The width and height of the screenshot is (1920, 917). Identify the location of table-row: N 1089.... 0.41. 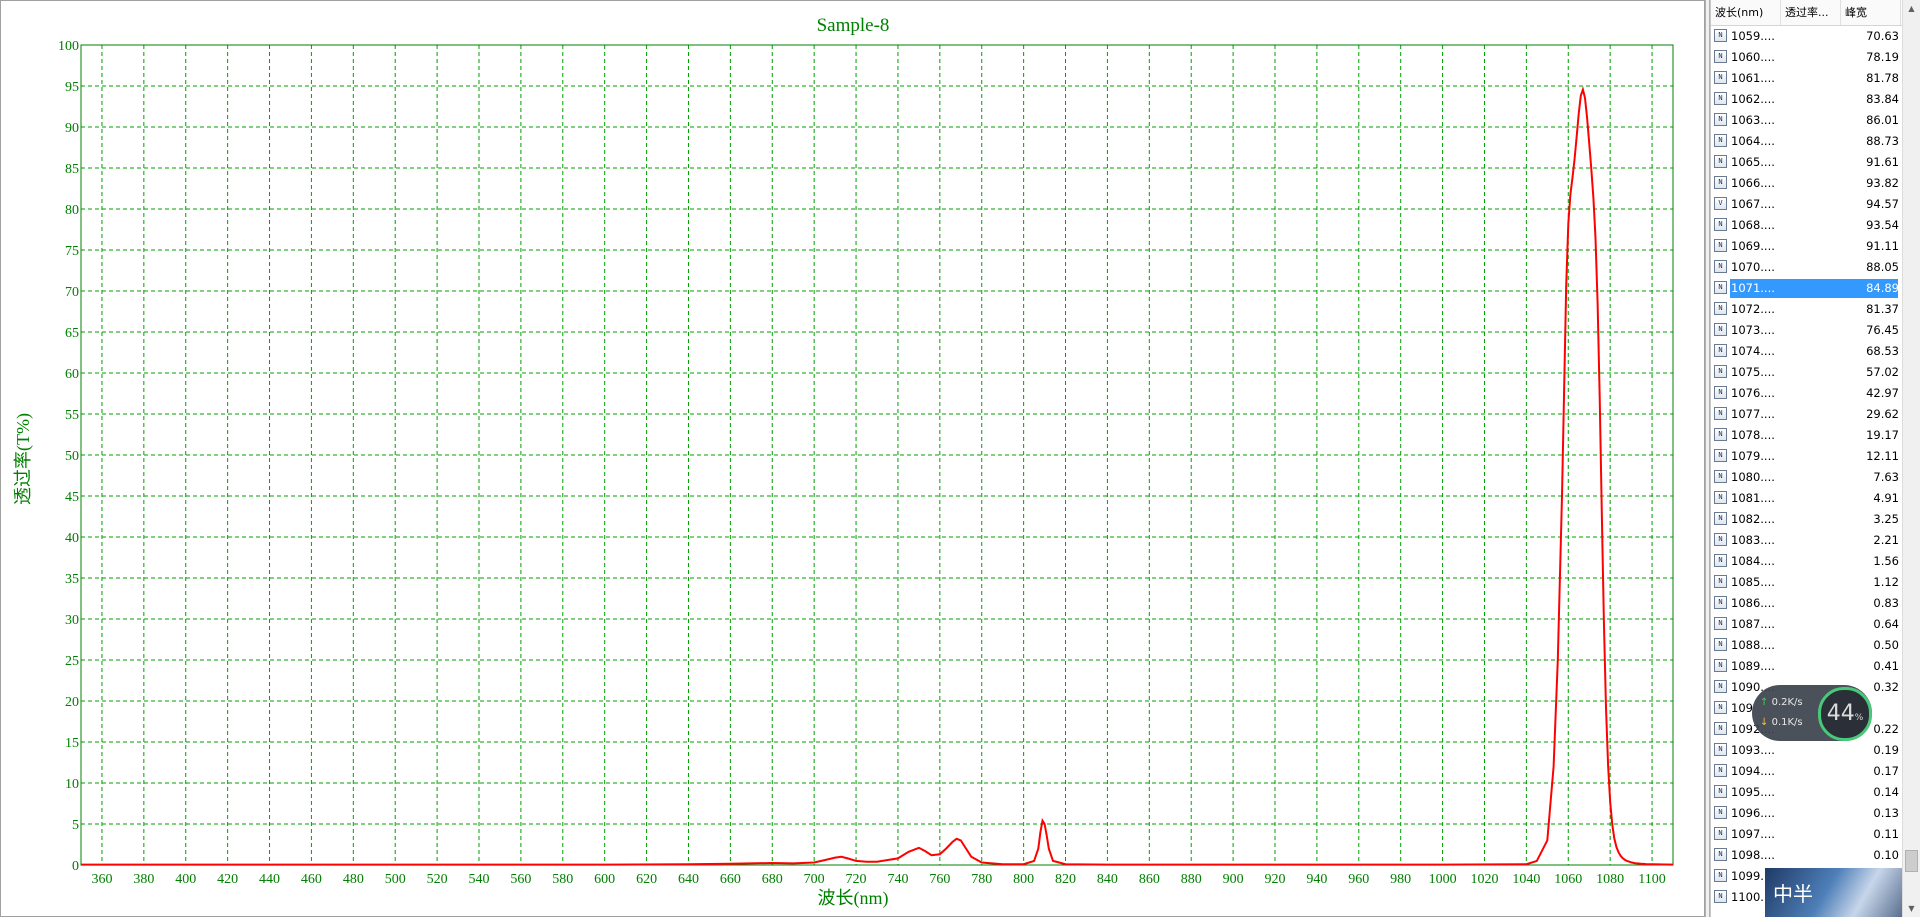
(1815, 666).